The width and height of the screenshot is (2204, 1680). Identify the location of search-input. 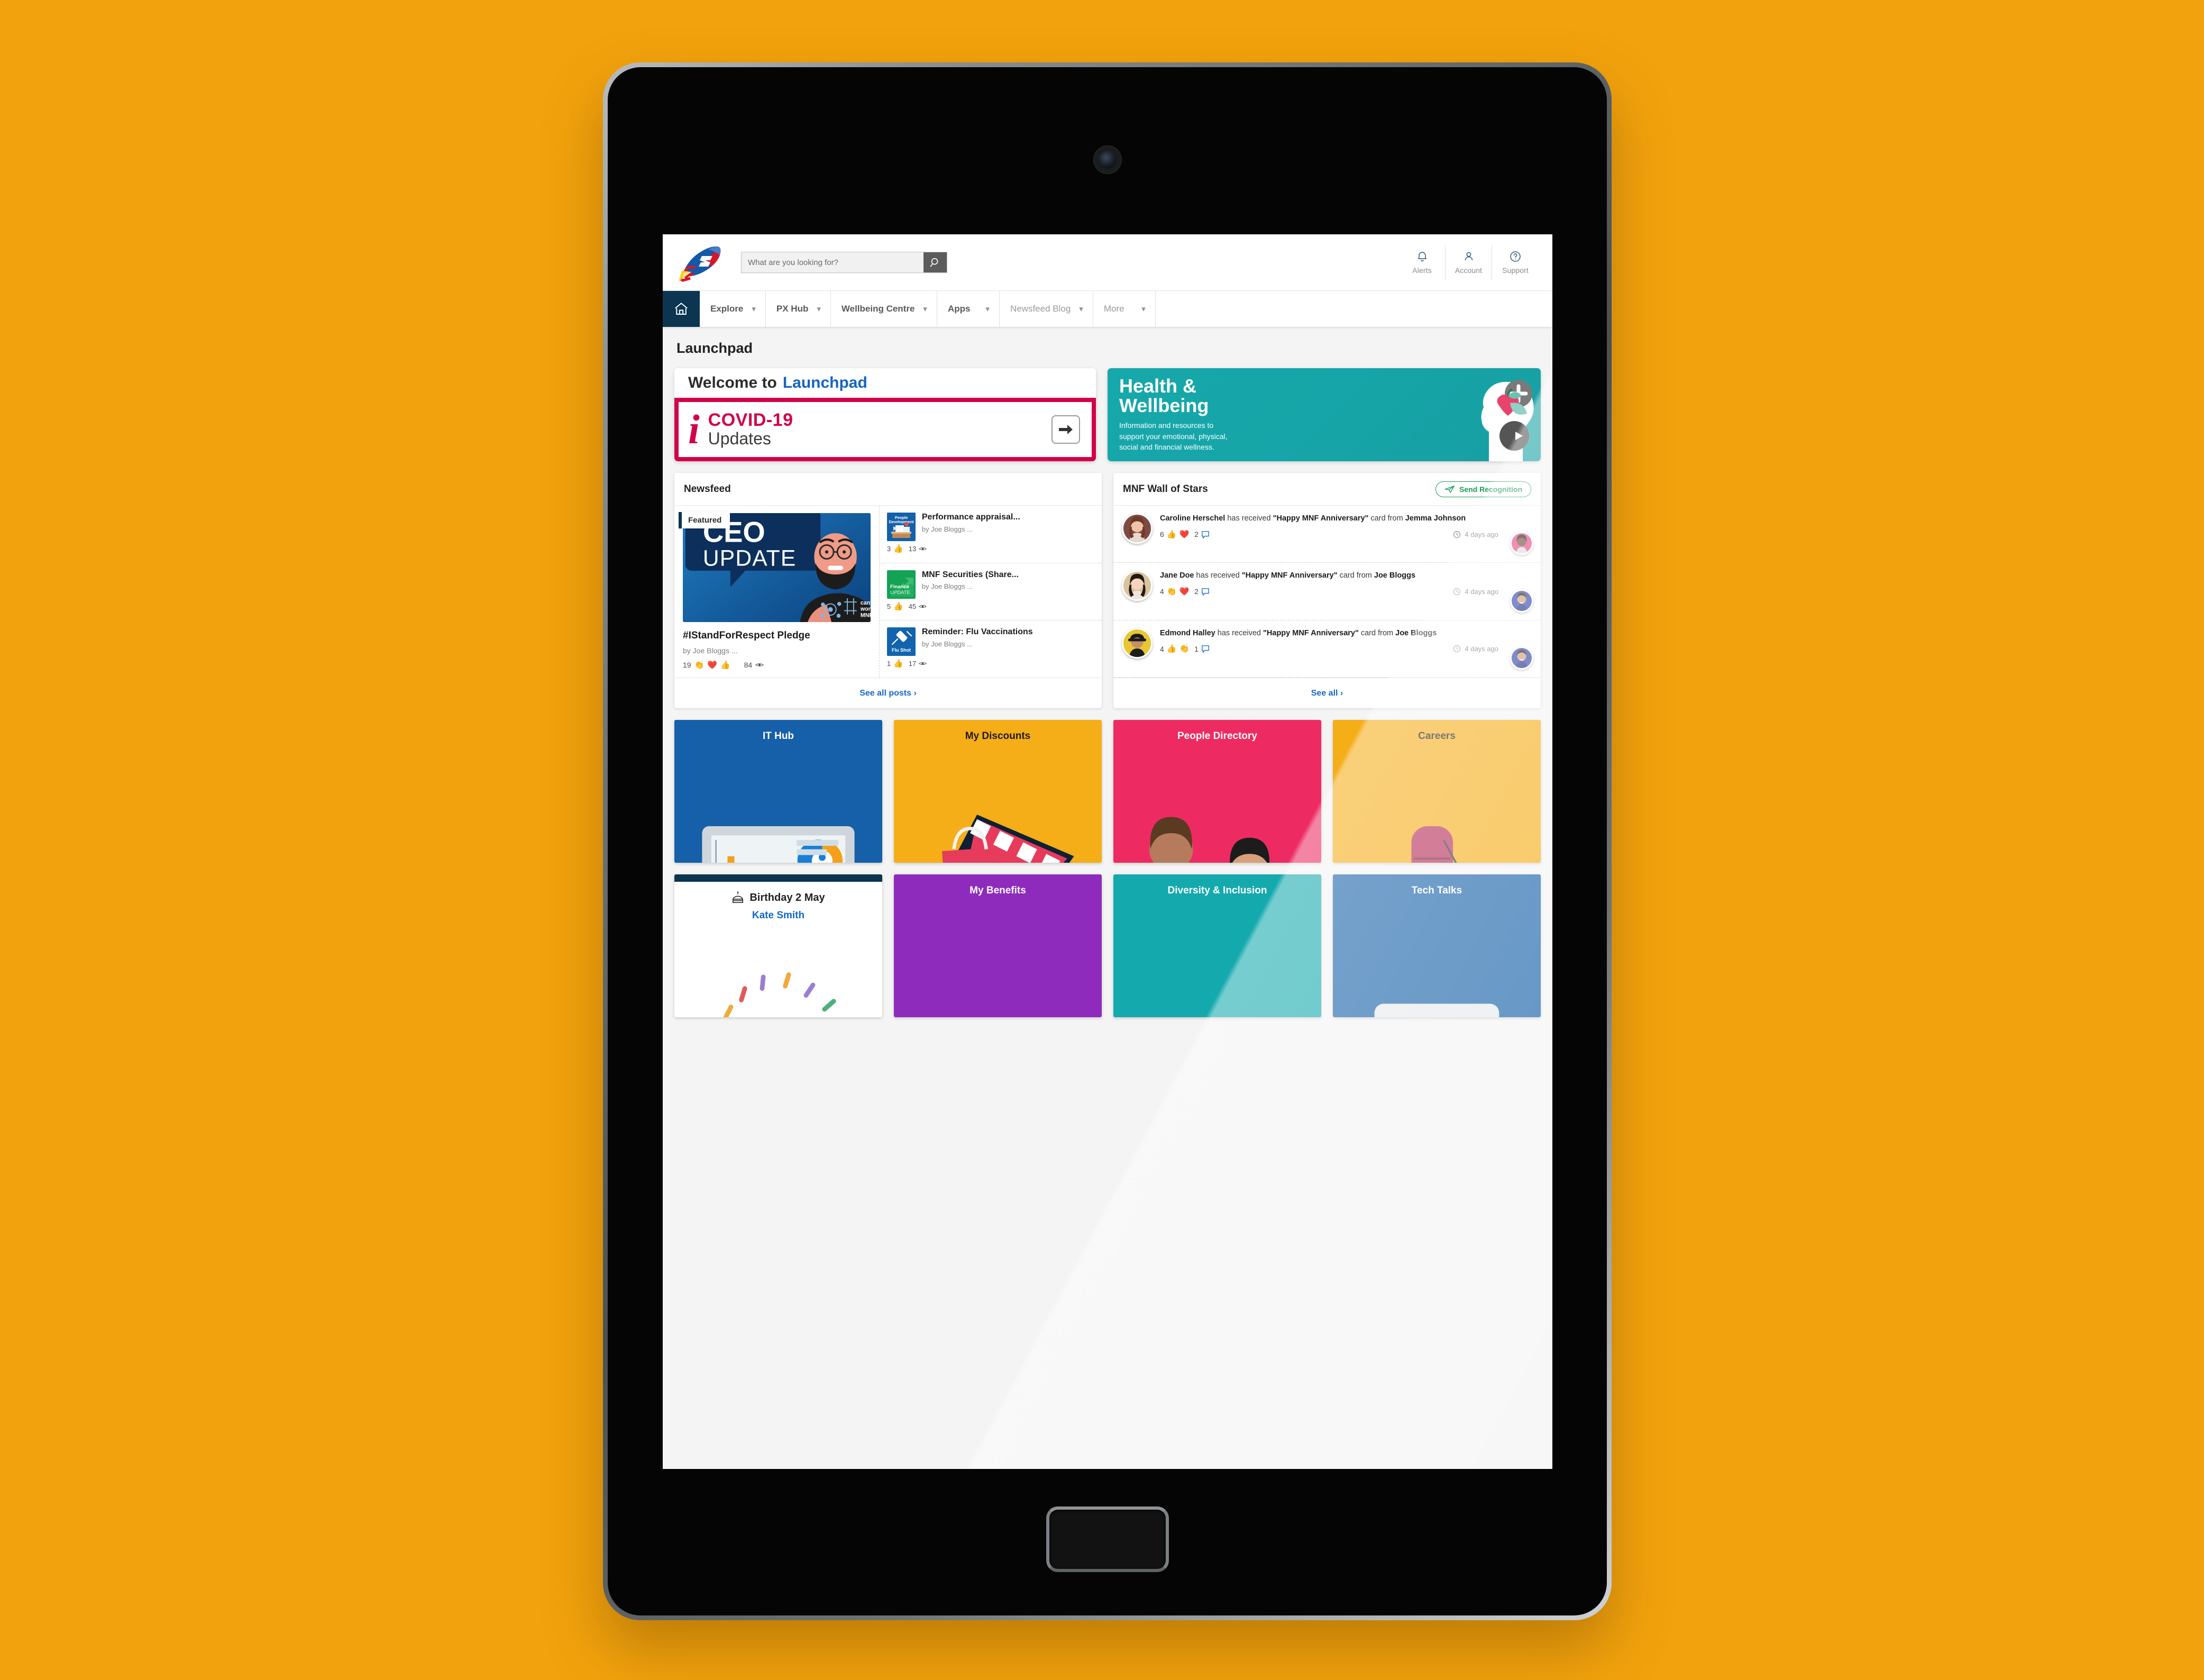
(832, 262).